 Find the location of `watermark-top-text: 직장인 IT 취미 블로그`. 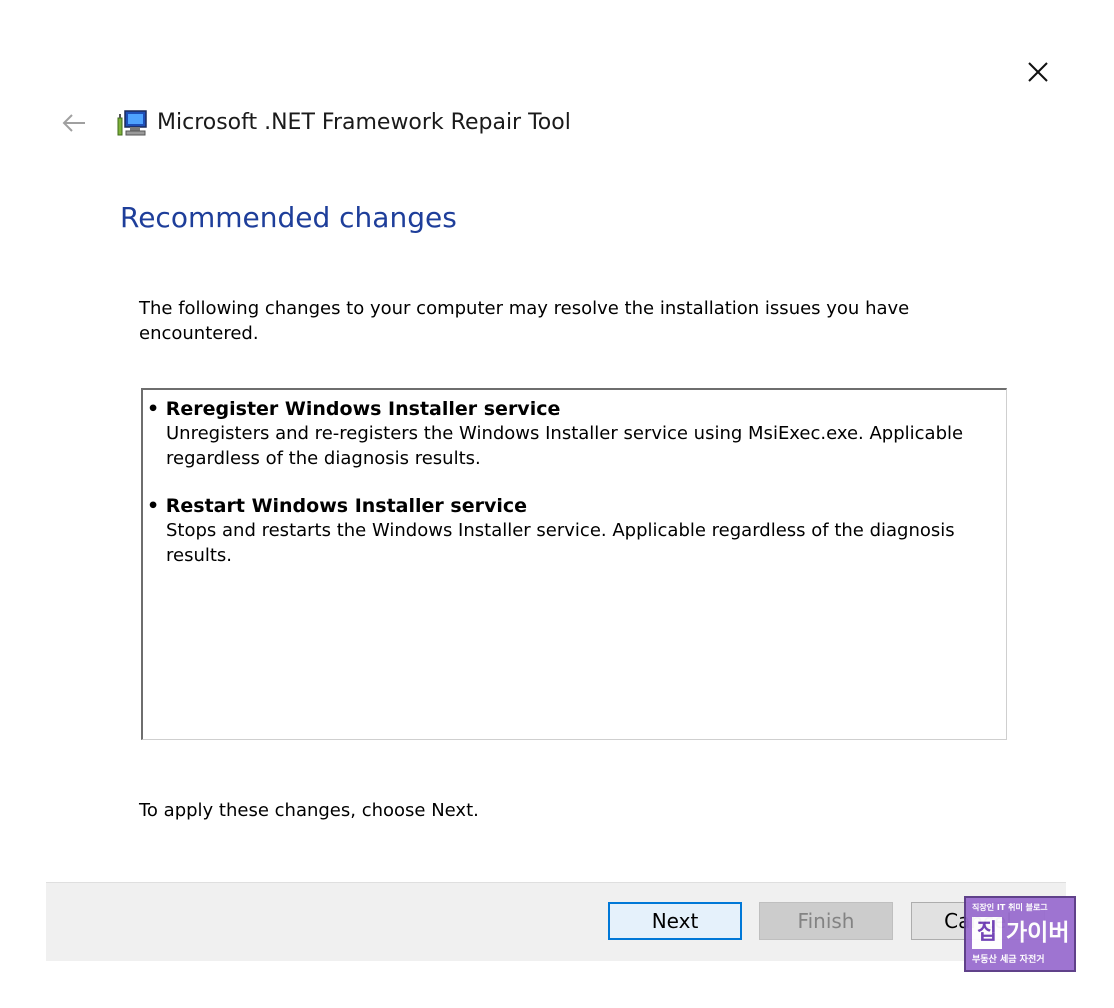

watermark-top-text: 직장인 IT 취미 블로그 is located at coordinates (1010, 907).